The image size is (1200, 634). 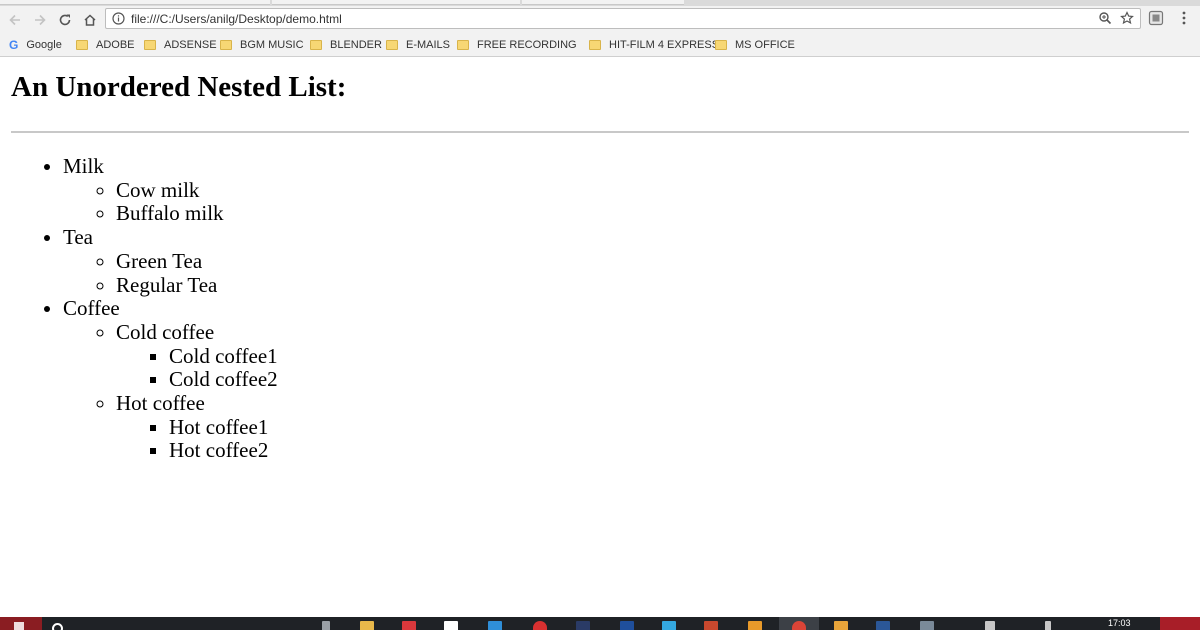 I want to click on reload-icon, so click(x=65, y=20).